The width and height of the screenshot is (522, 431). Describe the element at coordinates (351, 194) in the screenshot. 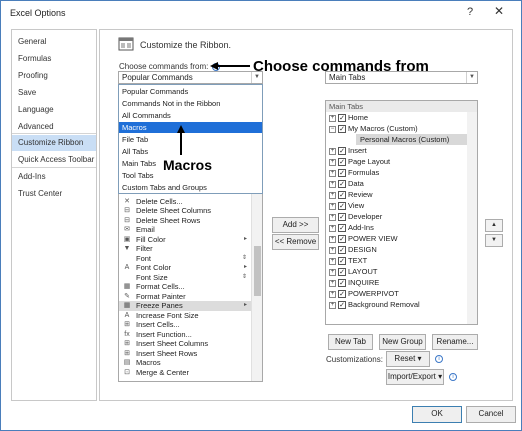

I see `tree-item: + ✓ Review` at that location.